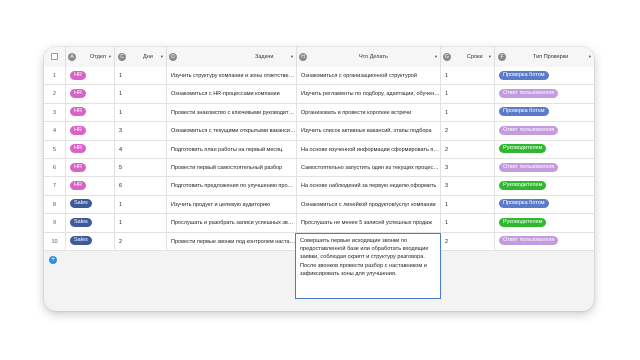  Describe the element at coordinates (232, 149) in the screenshot. I see `task-cell: Подготовить план работы на первый месяц` at that location.